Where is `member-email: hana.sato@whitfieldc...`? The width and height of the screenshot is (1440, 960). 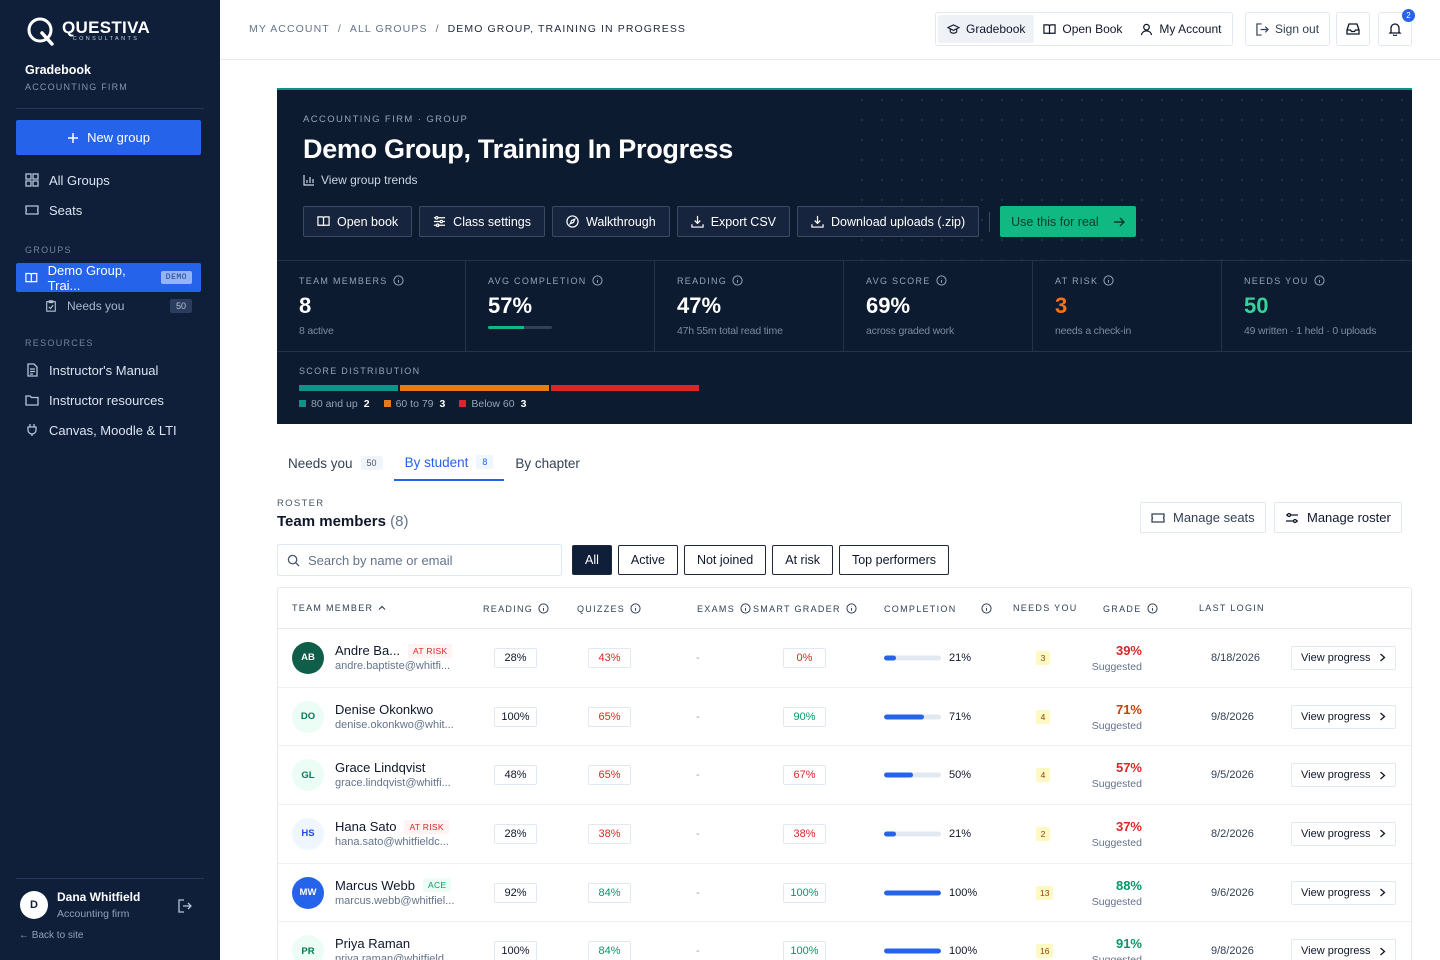 member-email: hana.sato@whitfieldc... is located at coordinates (392, 842).